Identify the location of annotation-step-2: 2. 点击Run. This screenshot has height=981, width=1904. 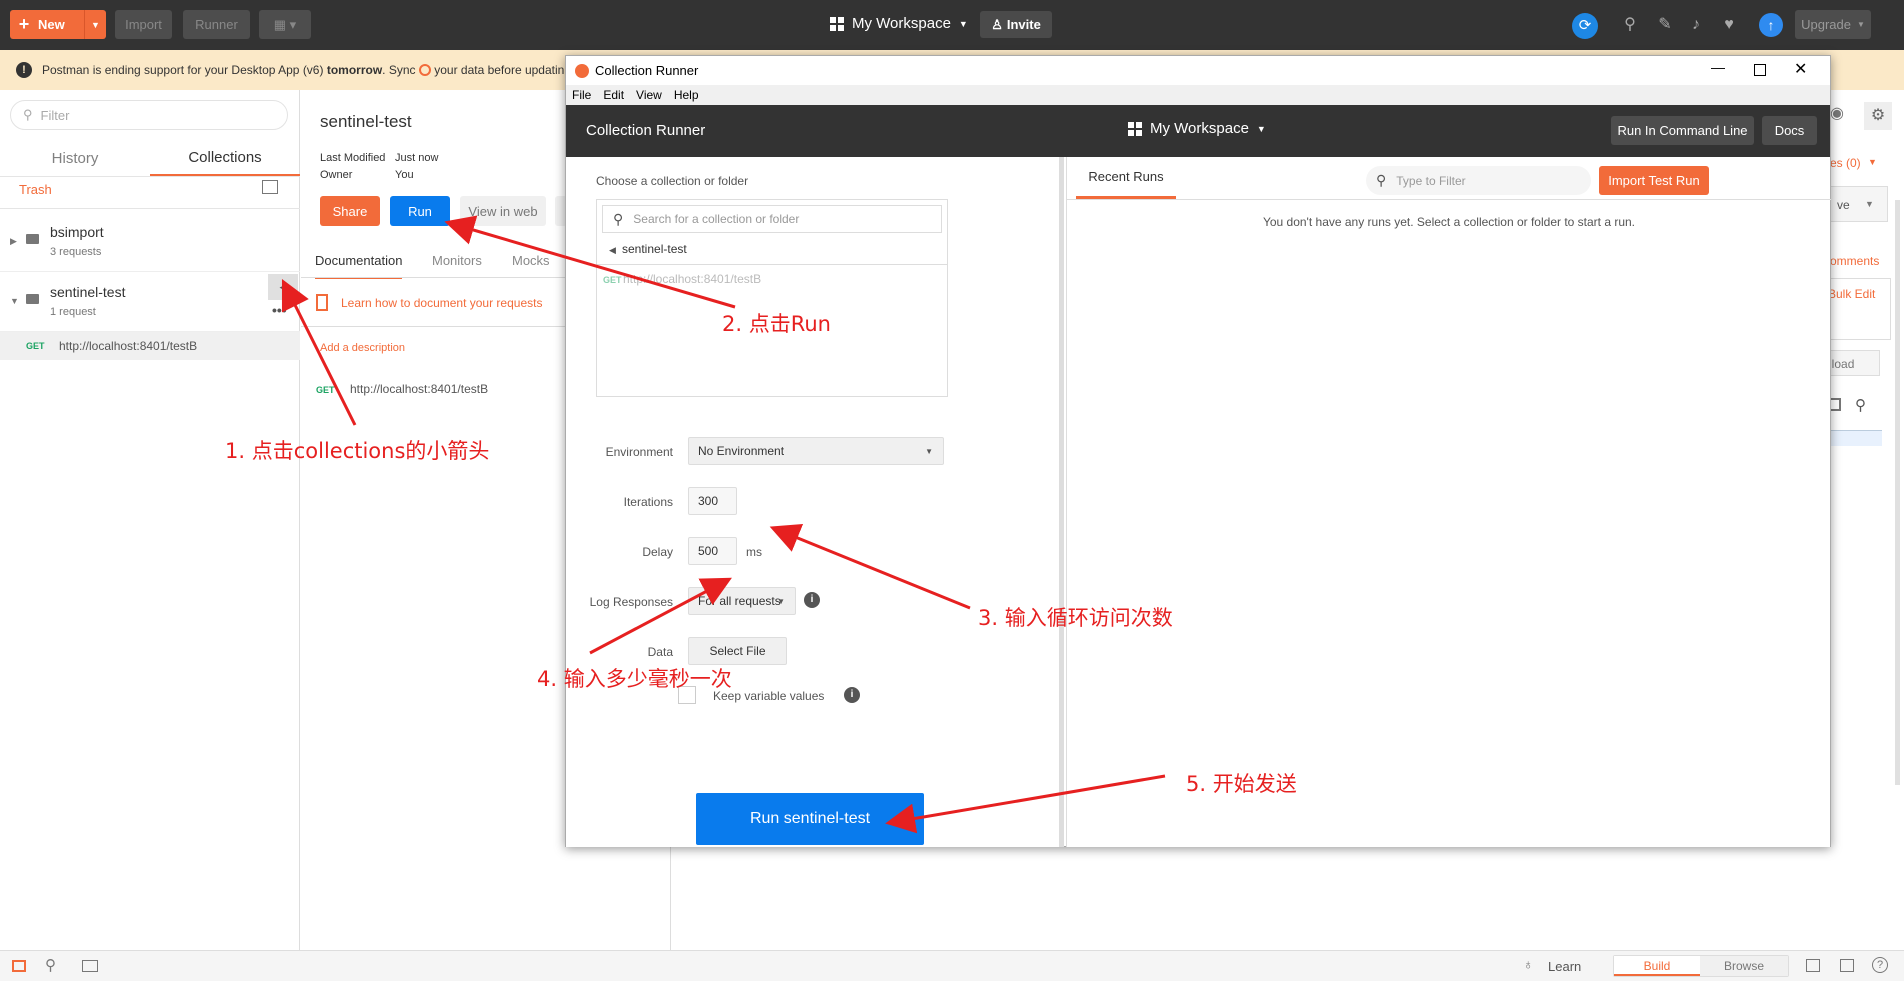
(776, 324).